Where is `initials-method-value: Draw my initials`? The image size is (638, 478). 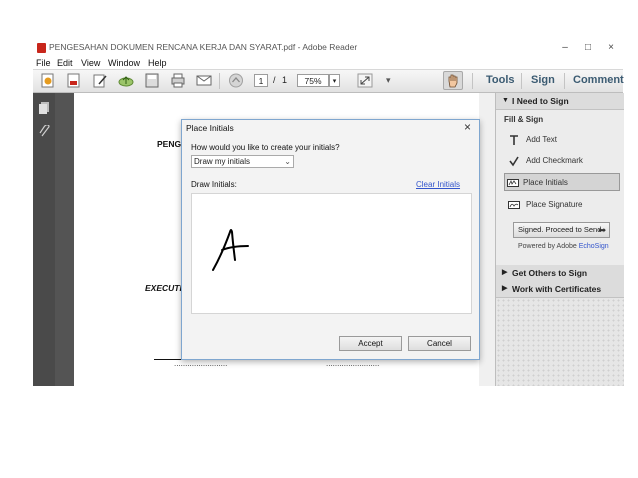 initials-method-value: Draw my initials is located at coordinates (222, 161).